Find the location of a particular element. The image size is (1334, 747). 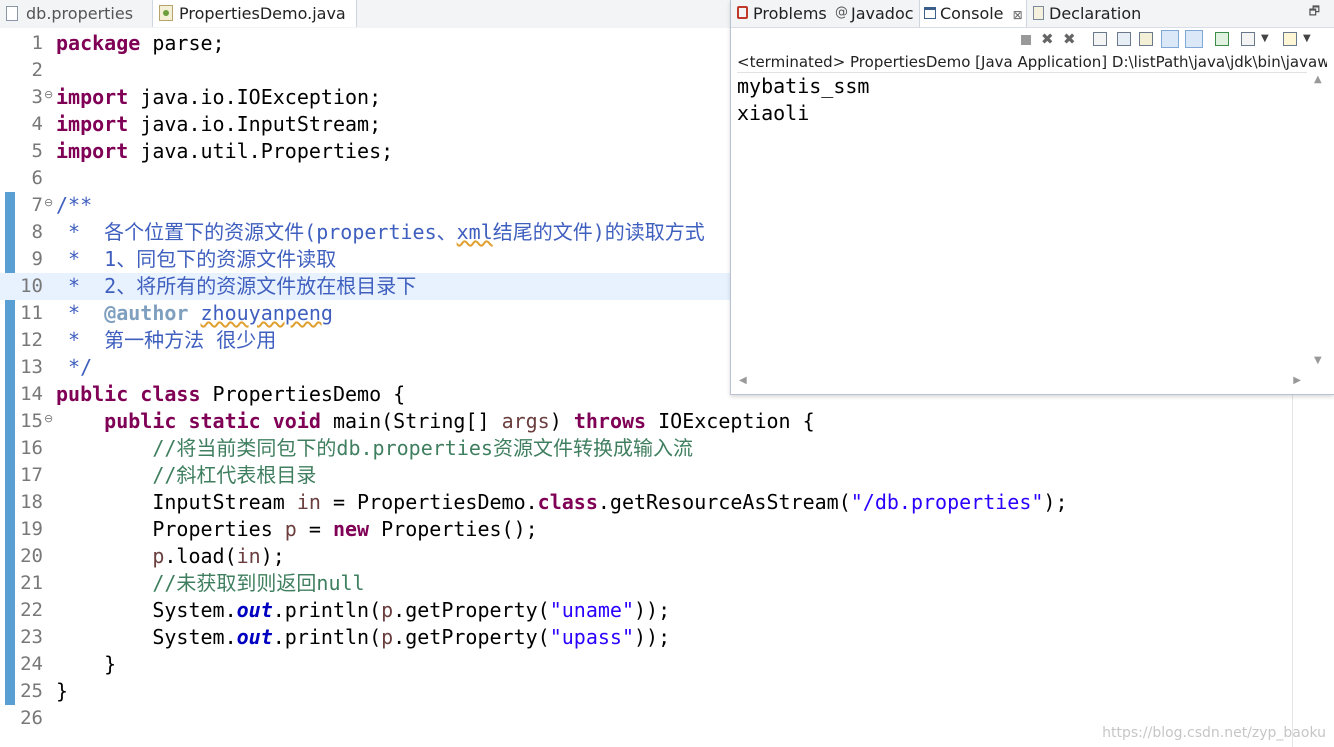

javadoc-text: /** is located at coordinates (74, 205).